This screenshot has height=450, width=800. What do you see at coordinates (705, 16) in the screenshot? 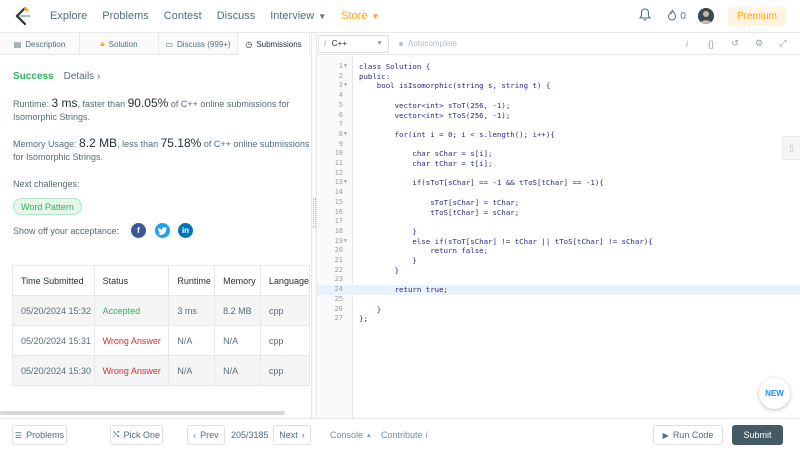
I see `avatar` at bounding box center [705, 16].